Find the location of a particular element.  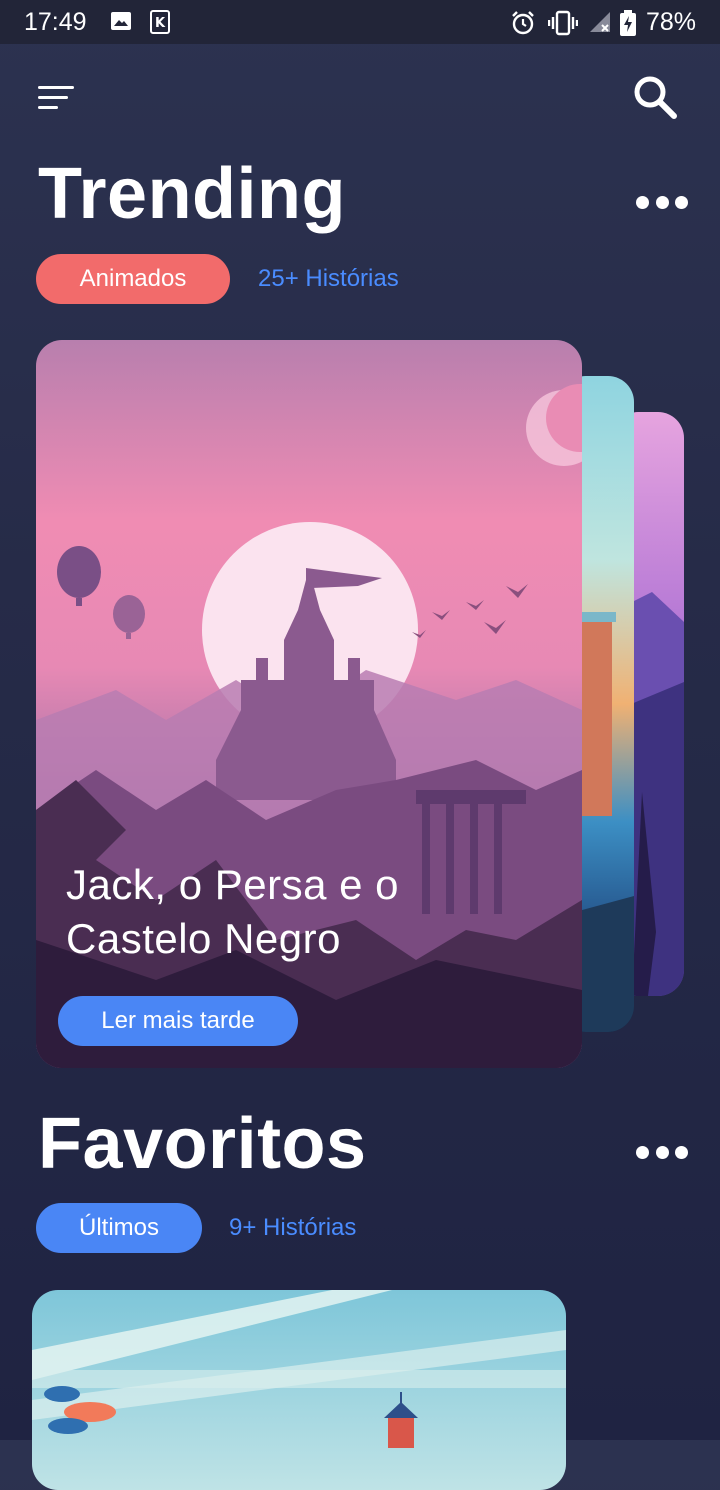

filter-chip-ultimos: Últimos is located at coordinates (119, 1228).